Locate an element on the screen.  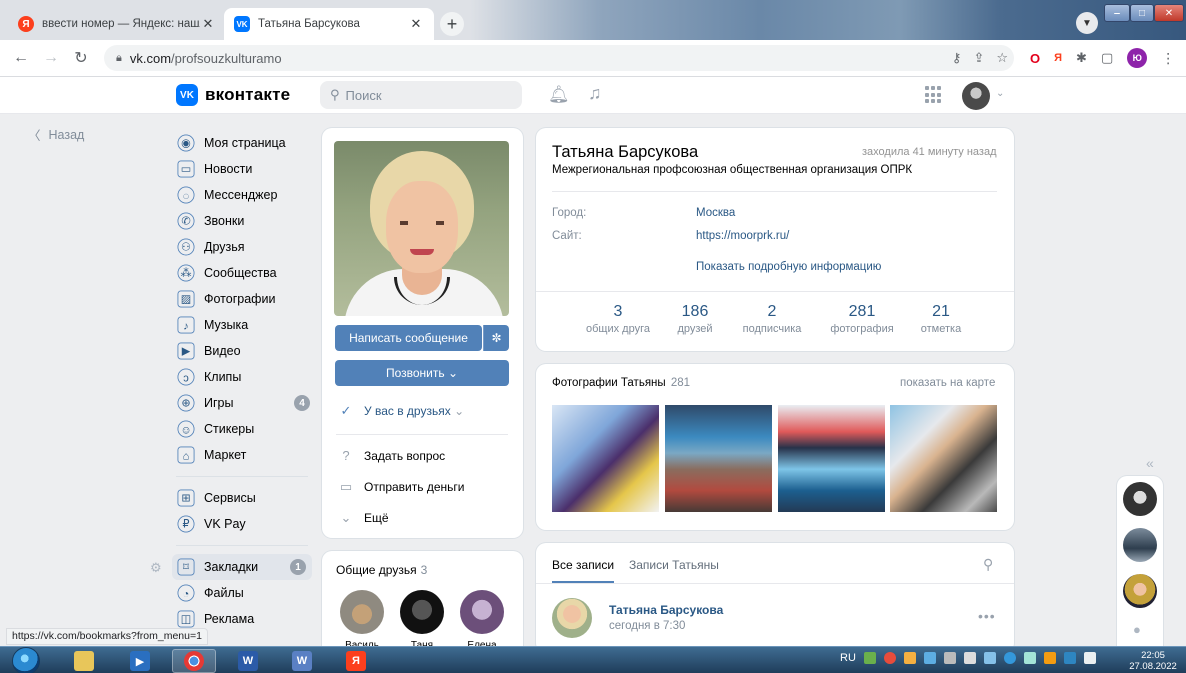
tab-search-button: ▼ is located at coordinates (1087, 23).